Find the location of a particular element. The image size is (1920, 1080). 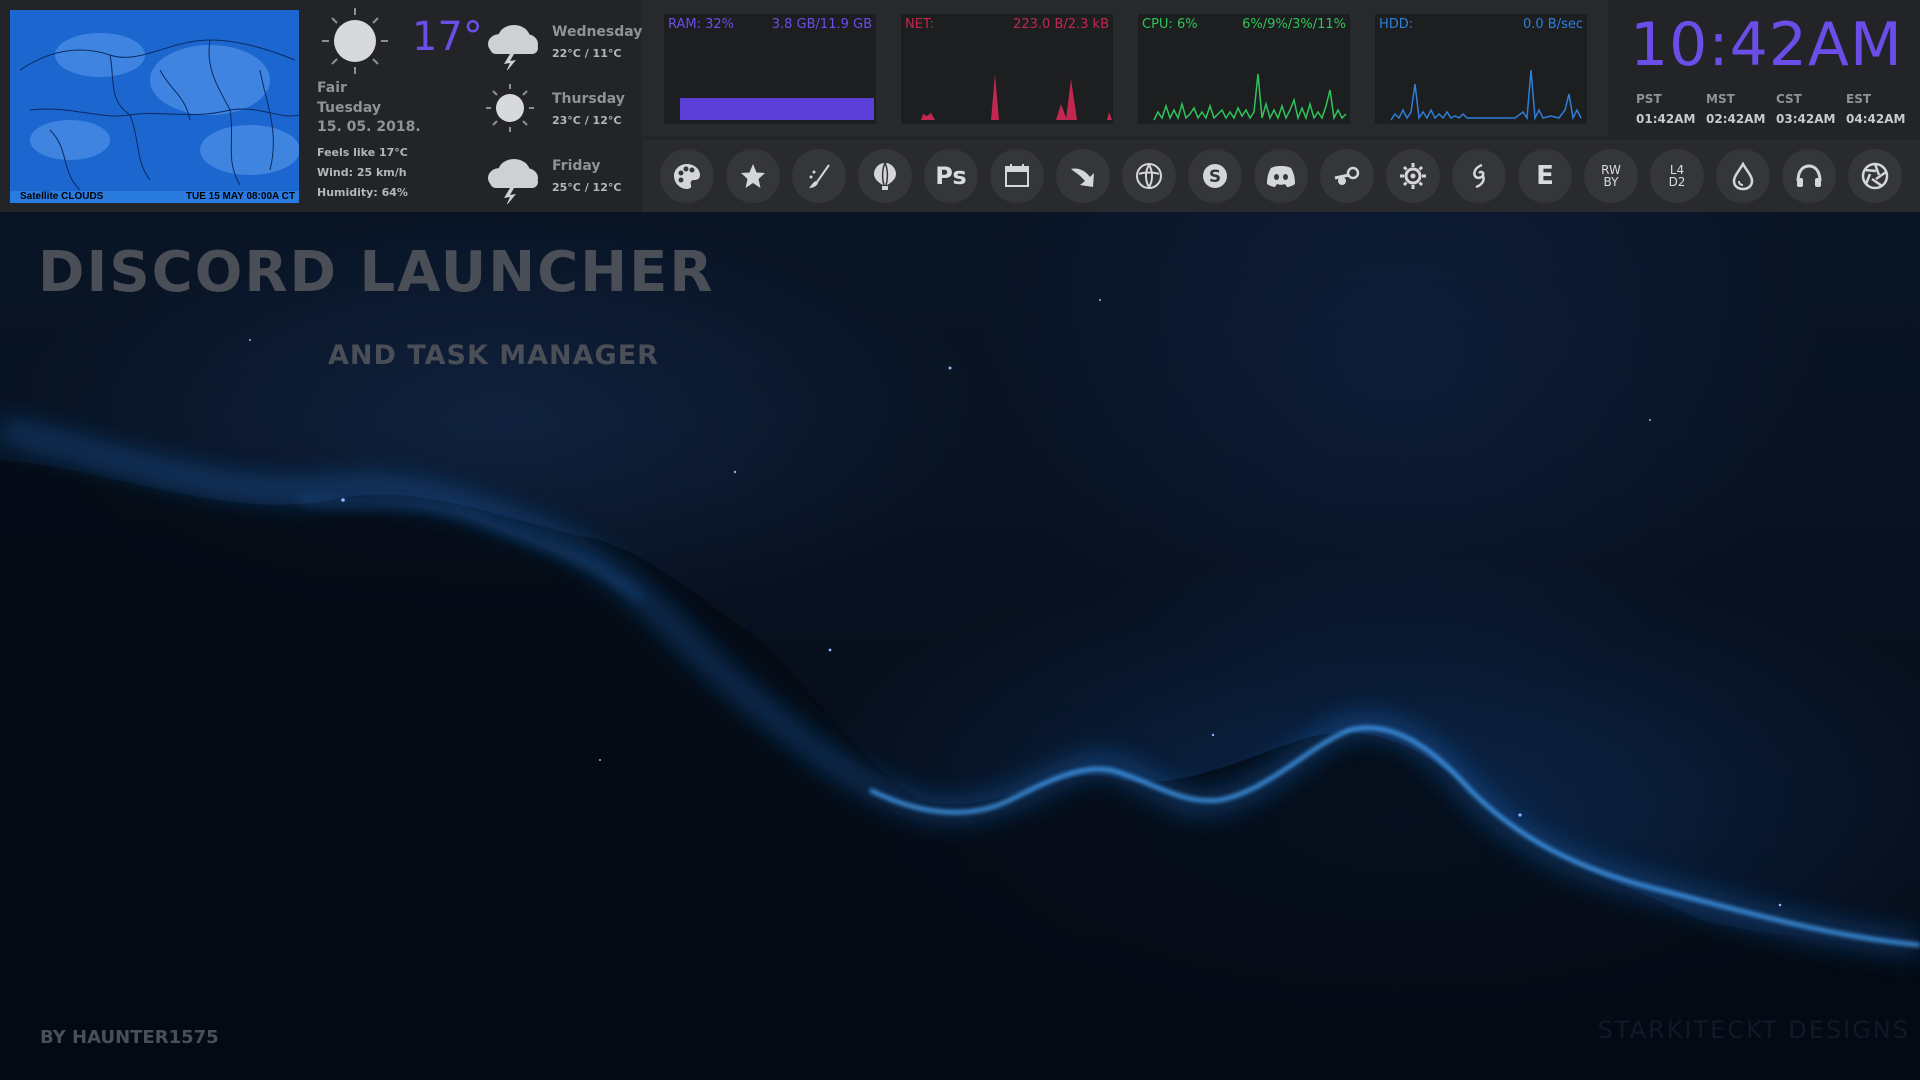

skype-icon: S is located at coordinates (1215, 176).